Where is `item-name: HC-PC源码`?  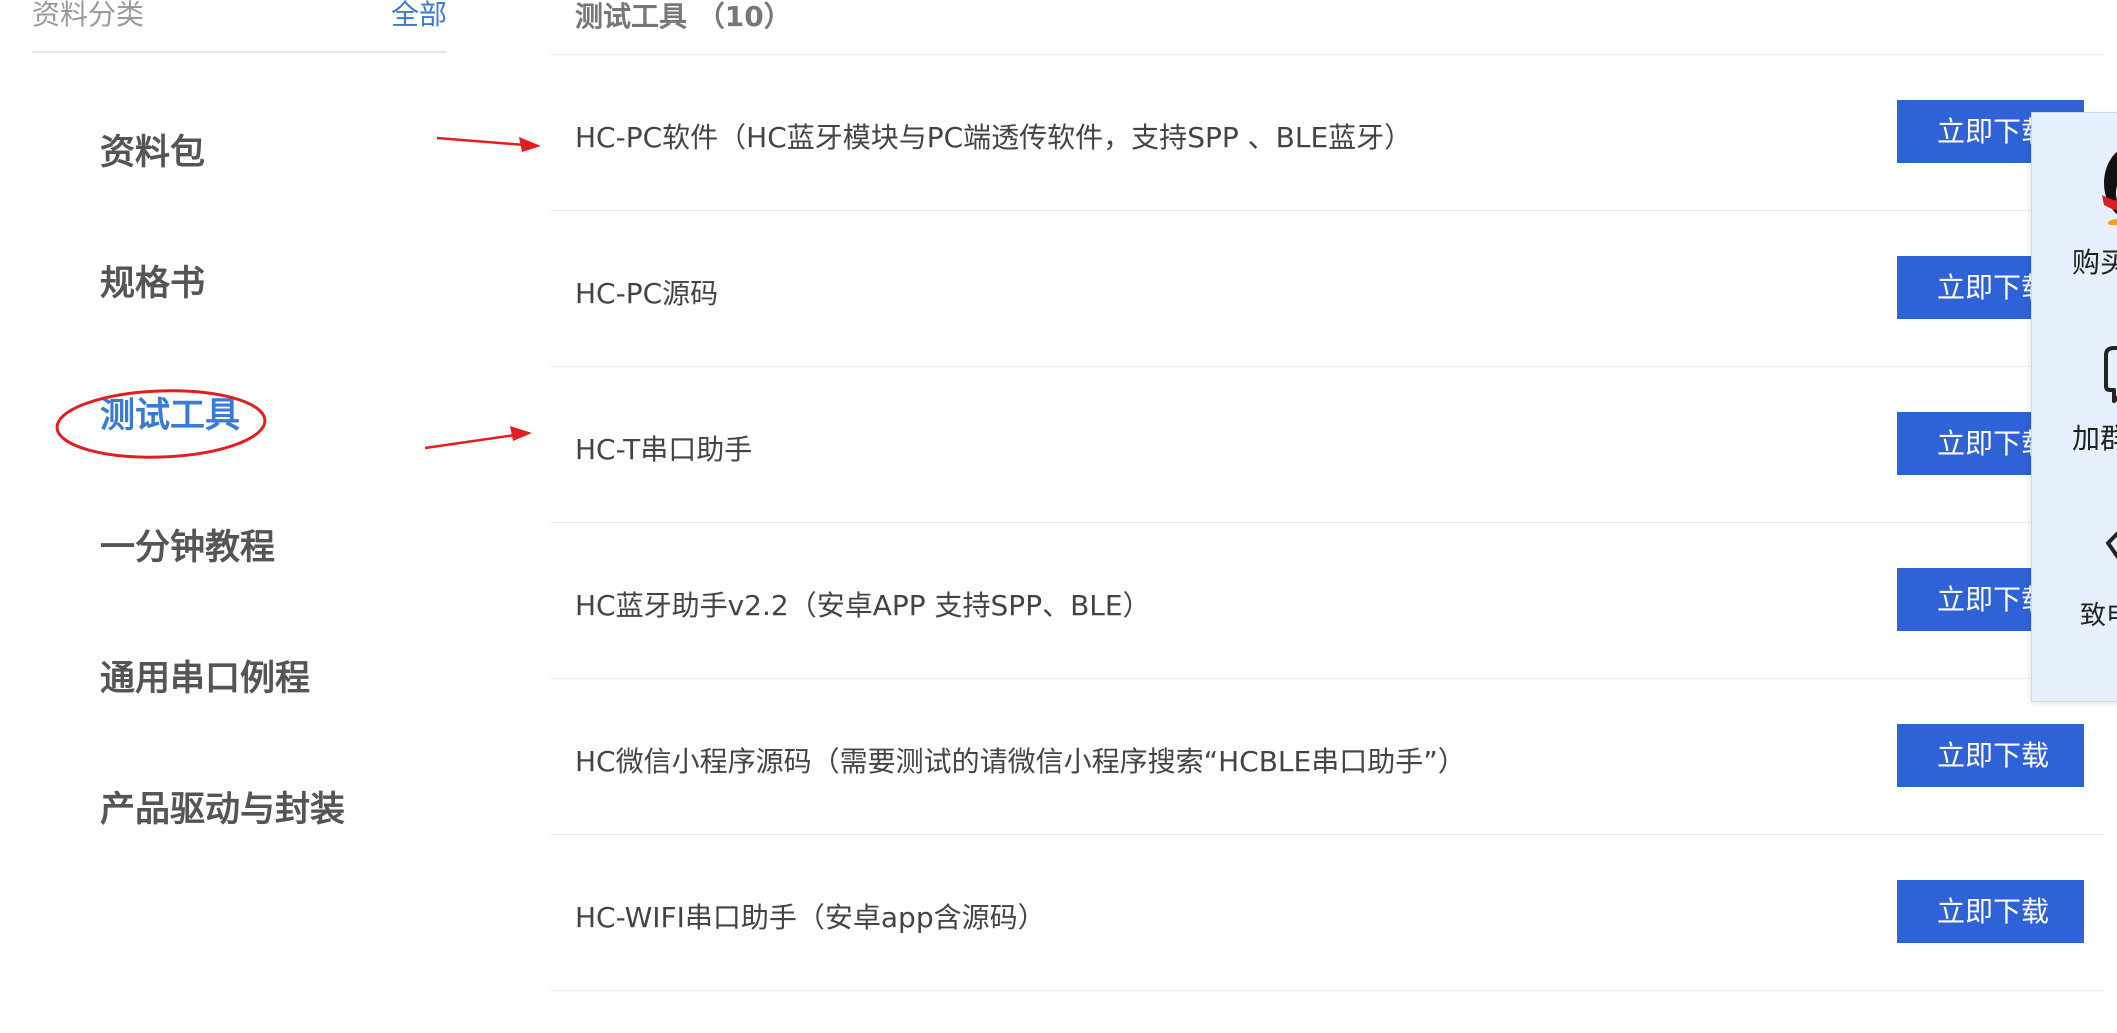 item-name: HC-PC源码 is located at coordinates (647, 293).